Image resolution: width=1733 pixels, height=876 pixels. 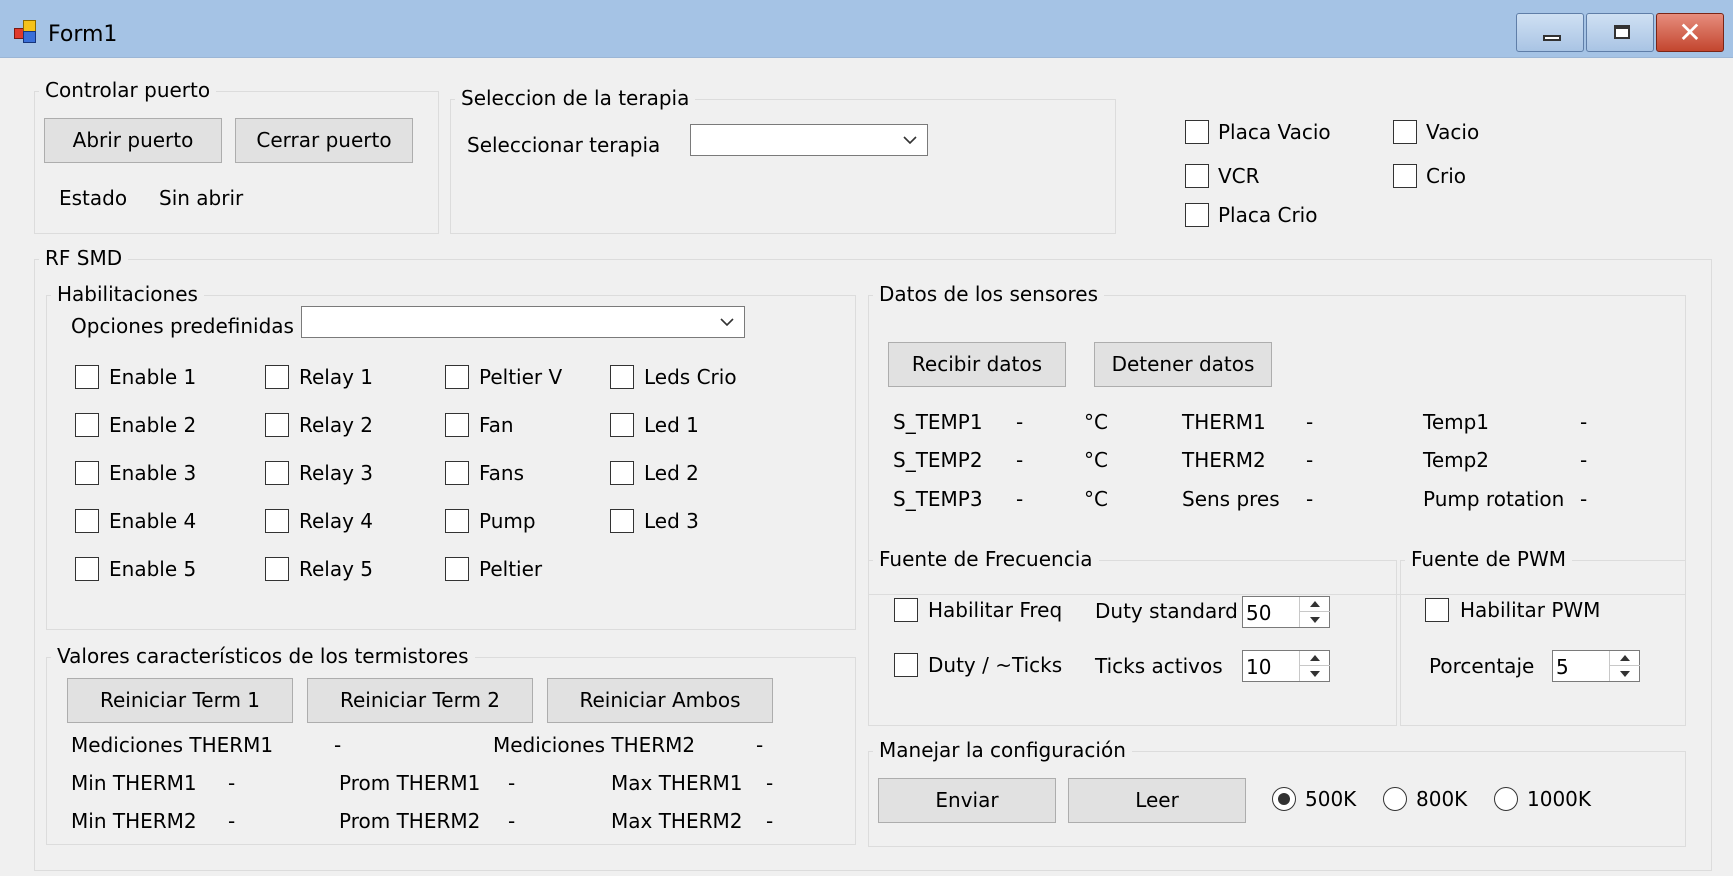 I want to click on vacio-checkbox, so click(x=1405, y=132).